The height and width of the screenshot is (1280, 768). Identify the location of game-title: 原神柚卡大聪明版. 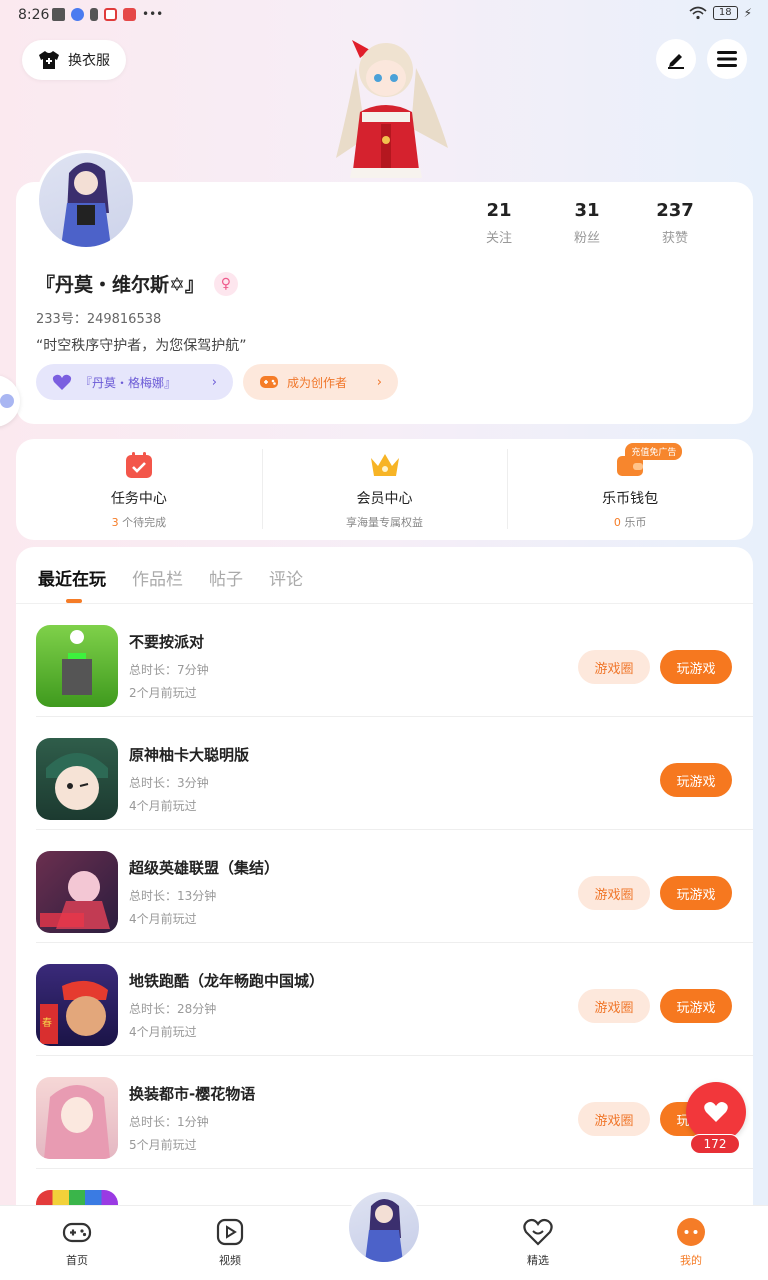
(189, 755).